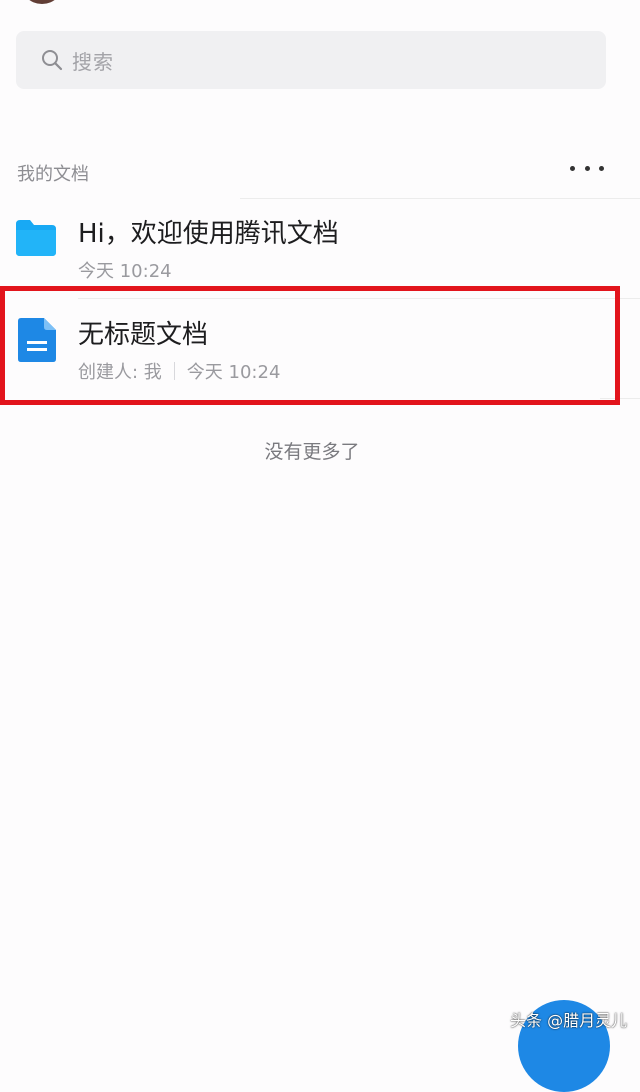  I want to click on search-input: 搜索, so click(311, 60).